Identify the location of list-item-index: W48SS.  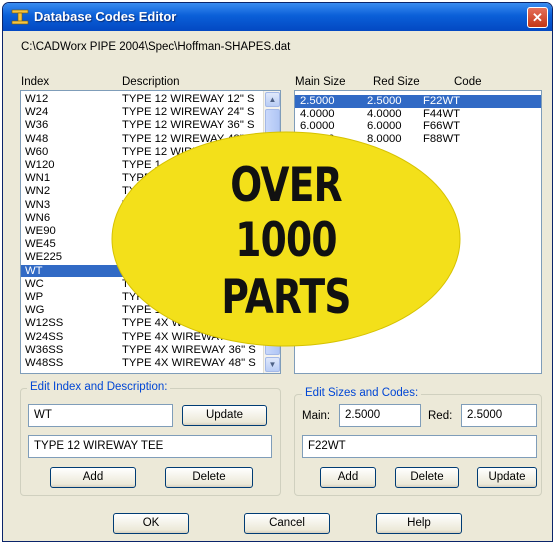
(44, 363).